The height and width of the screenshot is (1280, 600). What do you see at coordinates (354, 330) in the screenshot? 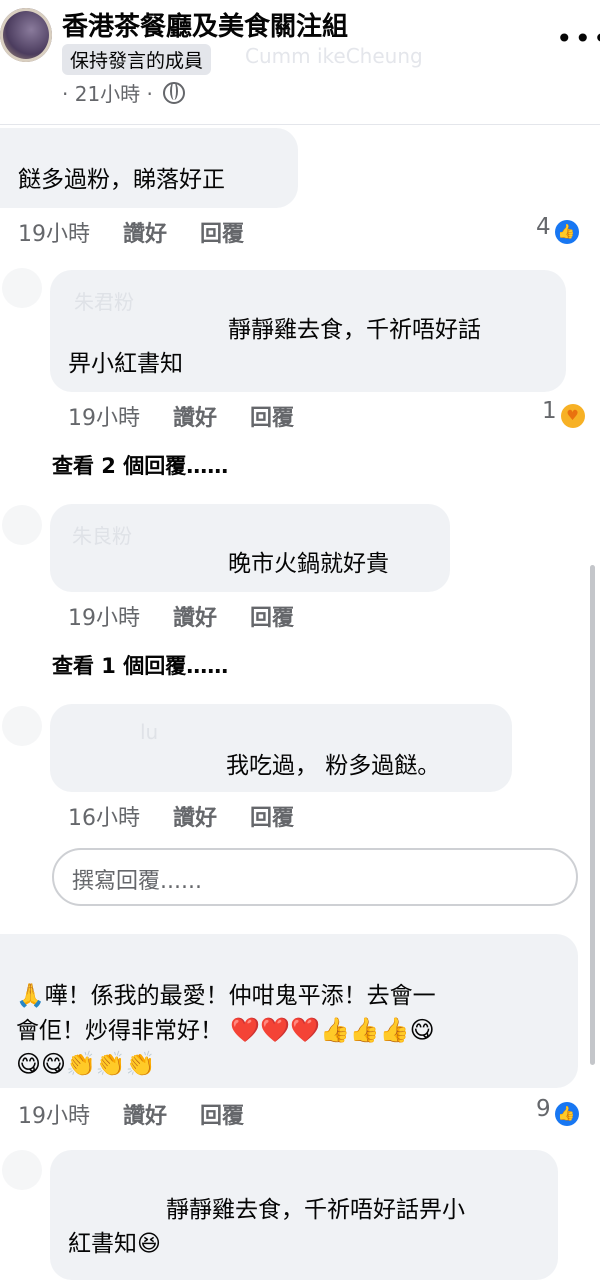
I see `comment-text-line1: 靜靜雞去食，千祈唔好話` at bounding box center [354, 330].